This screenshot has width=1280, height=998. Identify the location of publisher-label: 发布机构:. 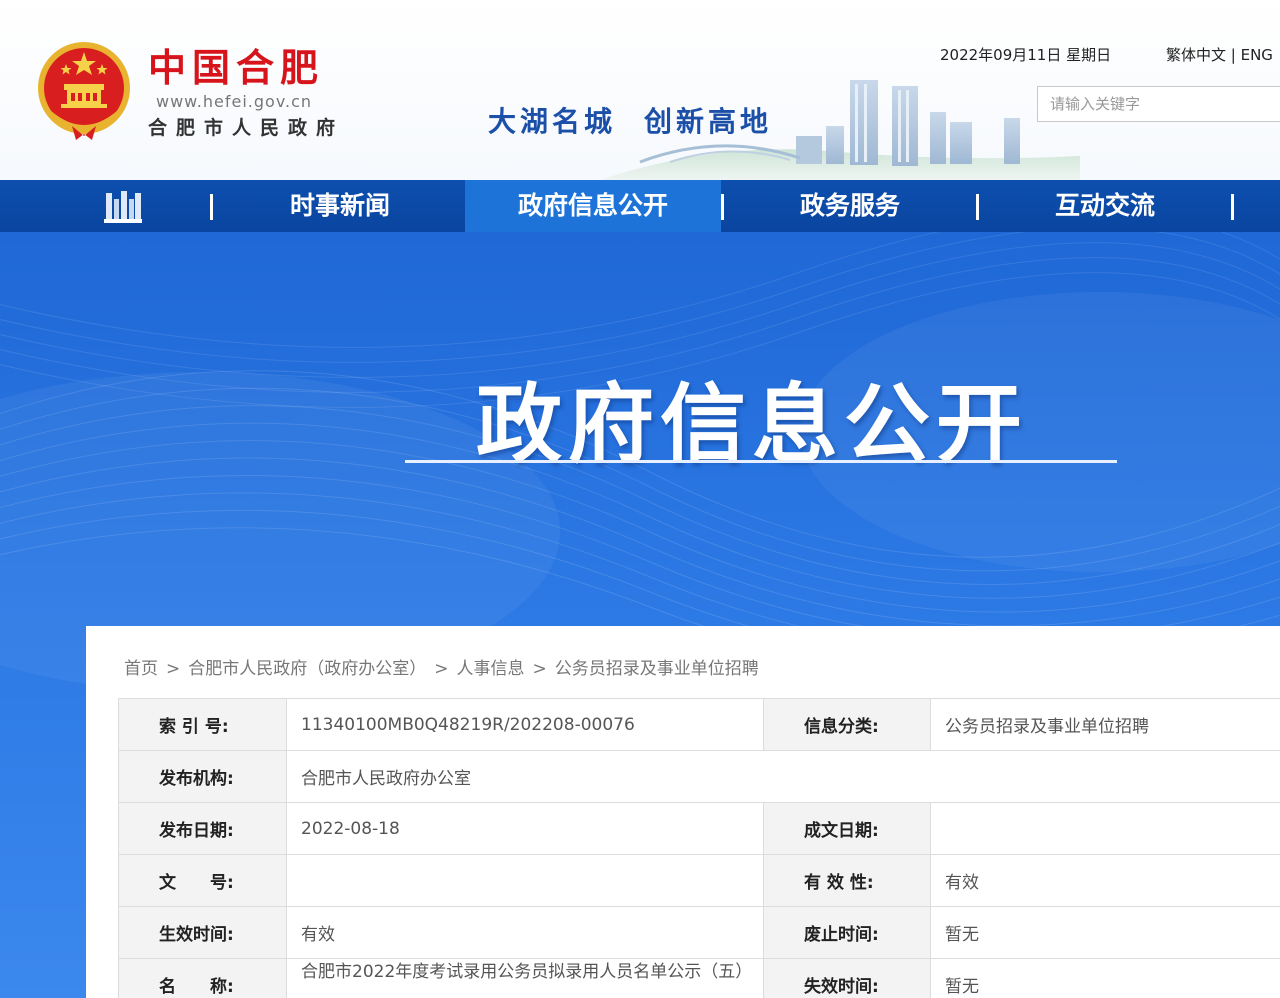
(202, 776).